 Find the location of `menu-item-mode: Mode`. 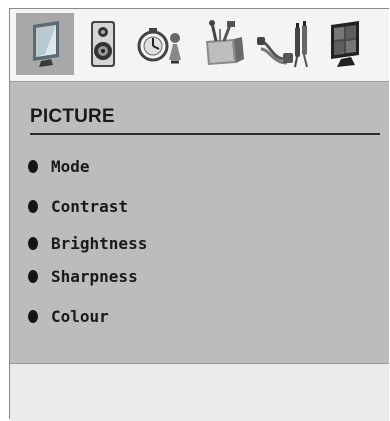

menu-item-mode: Mode is located at coordinates (59, 166).